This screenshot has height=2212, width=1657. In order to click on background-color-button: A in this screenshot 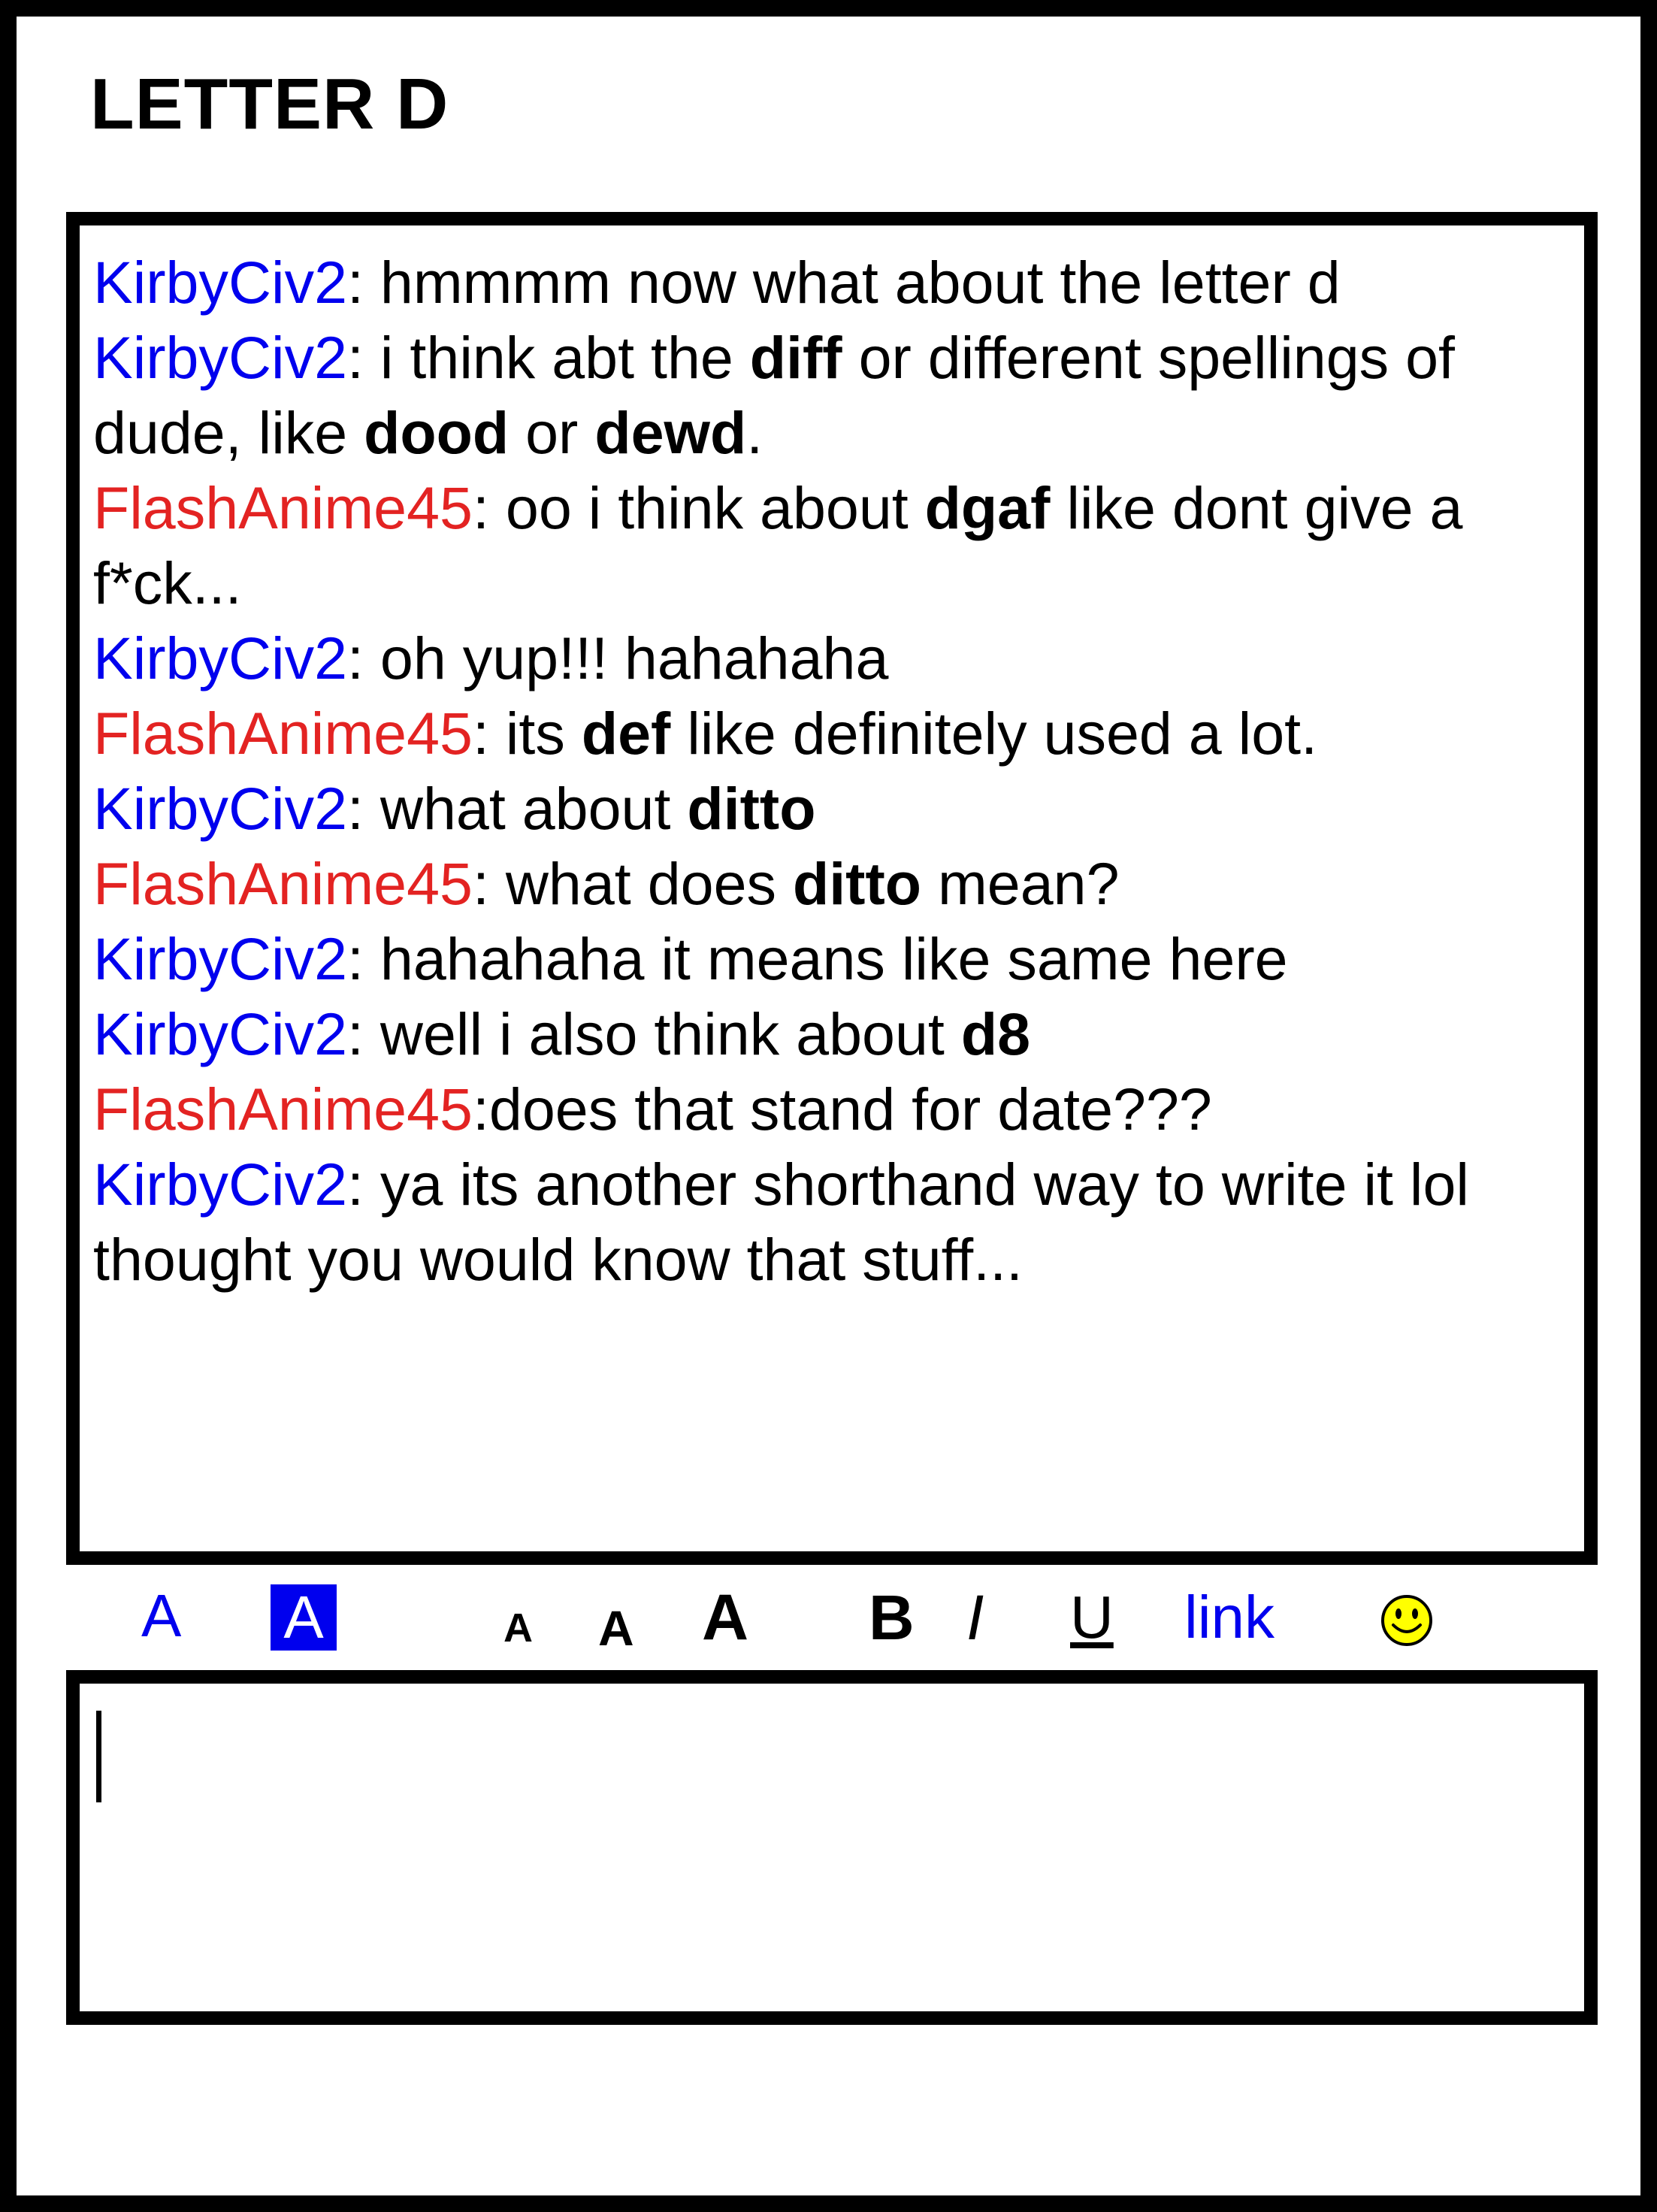, I will do `click(304, 1617)`.